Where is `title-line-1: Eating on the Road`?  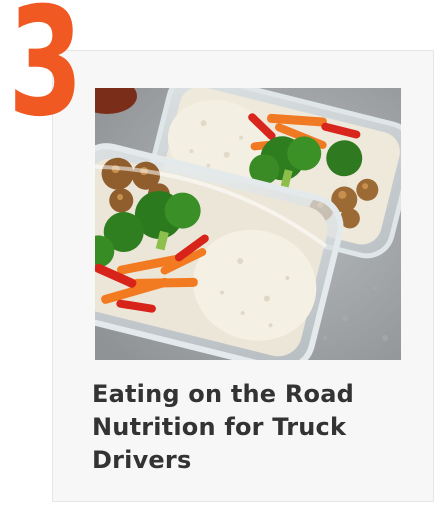 title-line-1: Eating on the Road is located at coordinates (223, 394).